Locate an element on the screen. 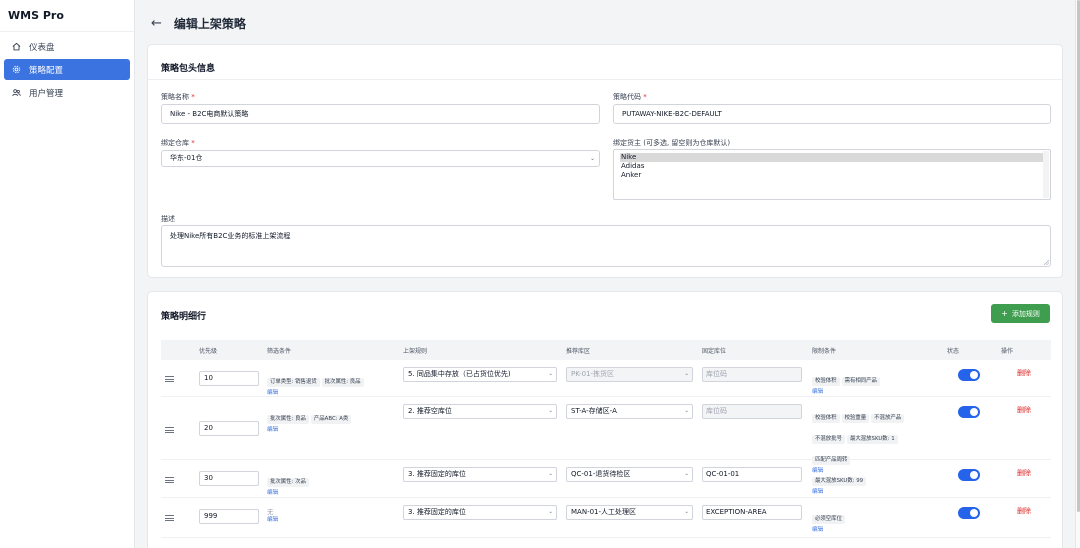  strategy-code-input: PUTAWAY-NIKE-B2C-DEFAULT is located at coordinates (832, 114).